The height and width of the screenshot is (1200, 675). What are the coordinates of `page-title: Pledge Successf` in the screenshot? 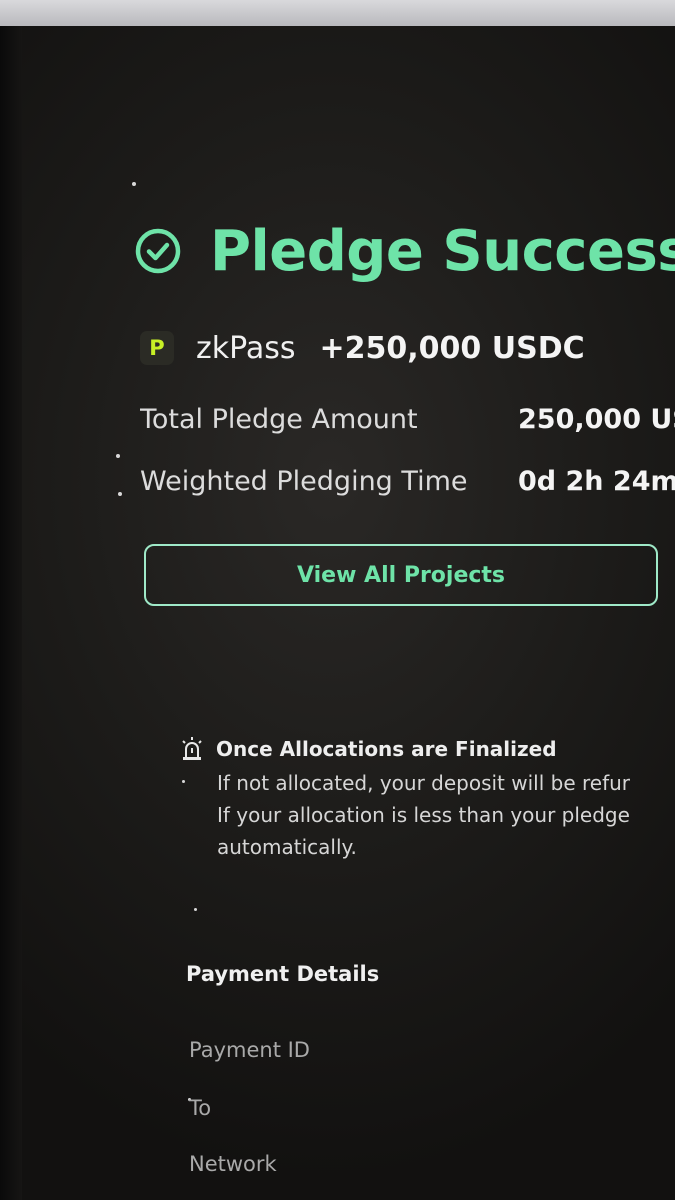 It's located at (442, 251).